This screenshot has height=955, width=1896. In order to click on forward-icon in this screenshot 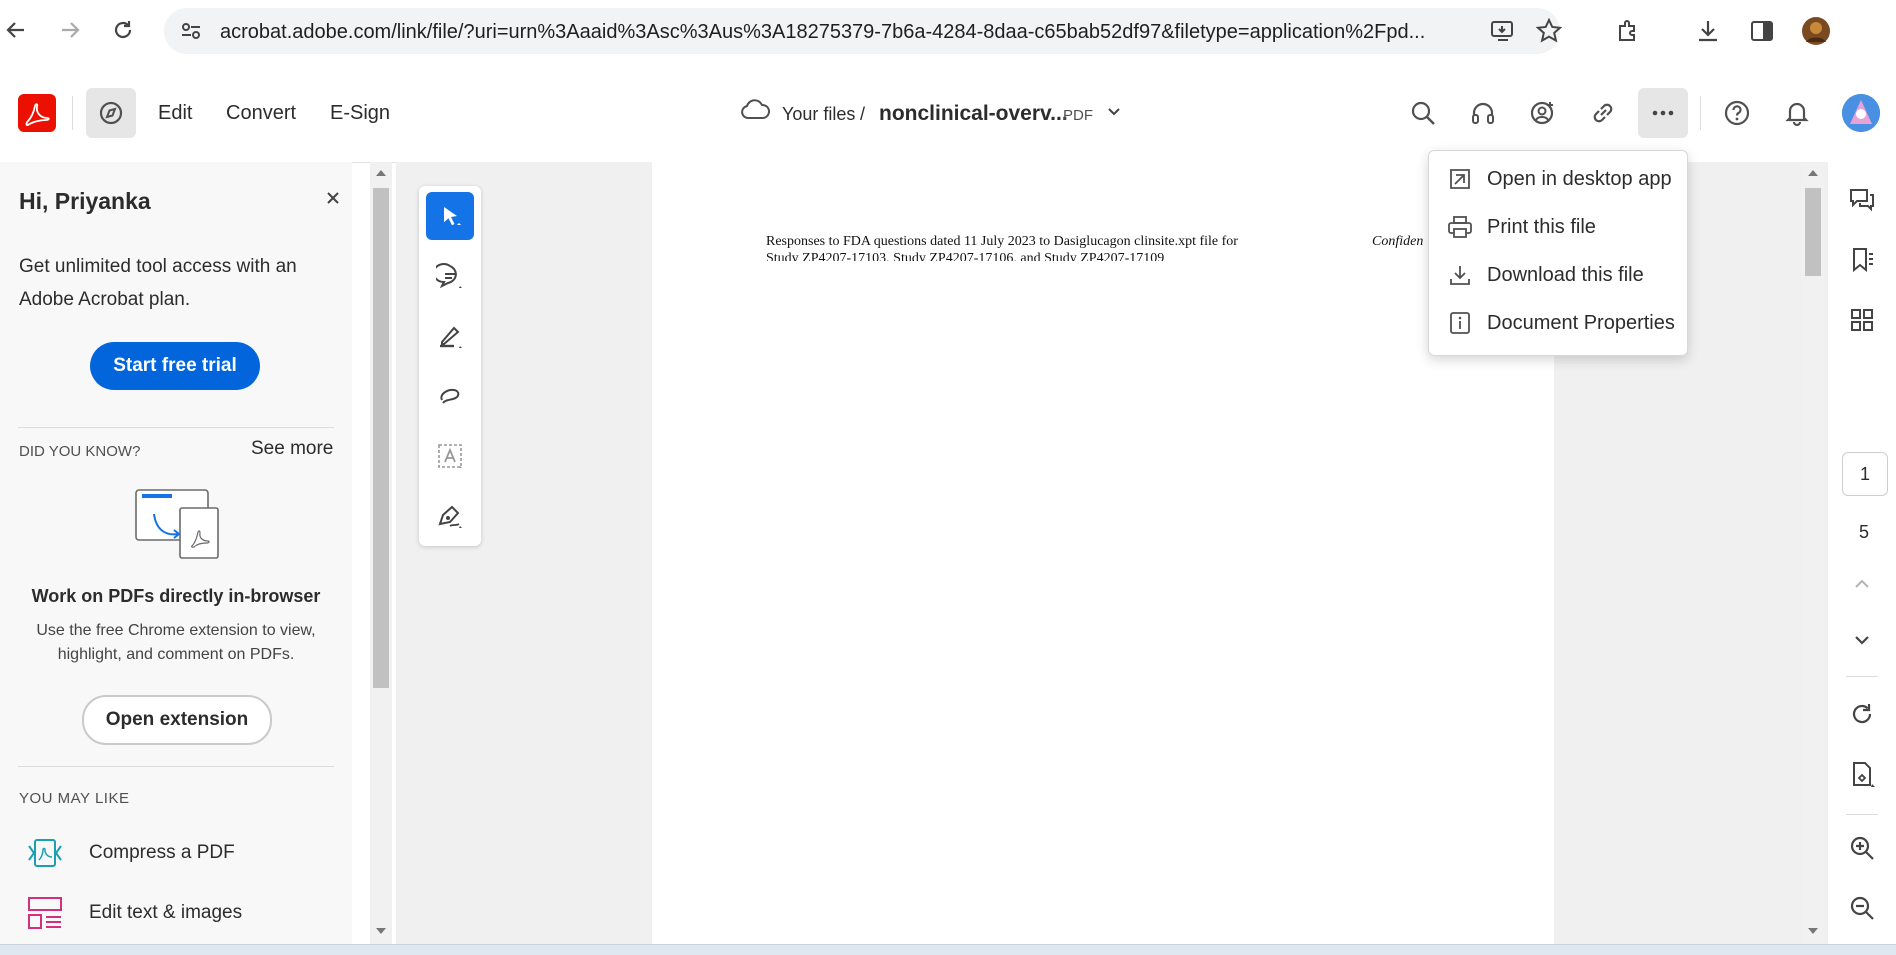, I will do `click(70, 30)`.